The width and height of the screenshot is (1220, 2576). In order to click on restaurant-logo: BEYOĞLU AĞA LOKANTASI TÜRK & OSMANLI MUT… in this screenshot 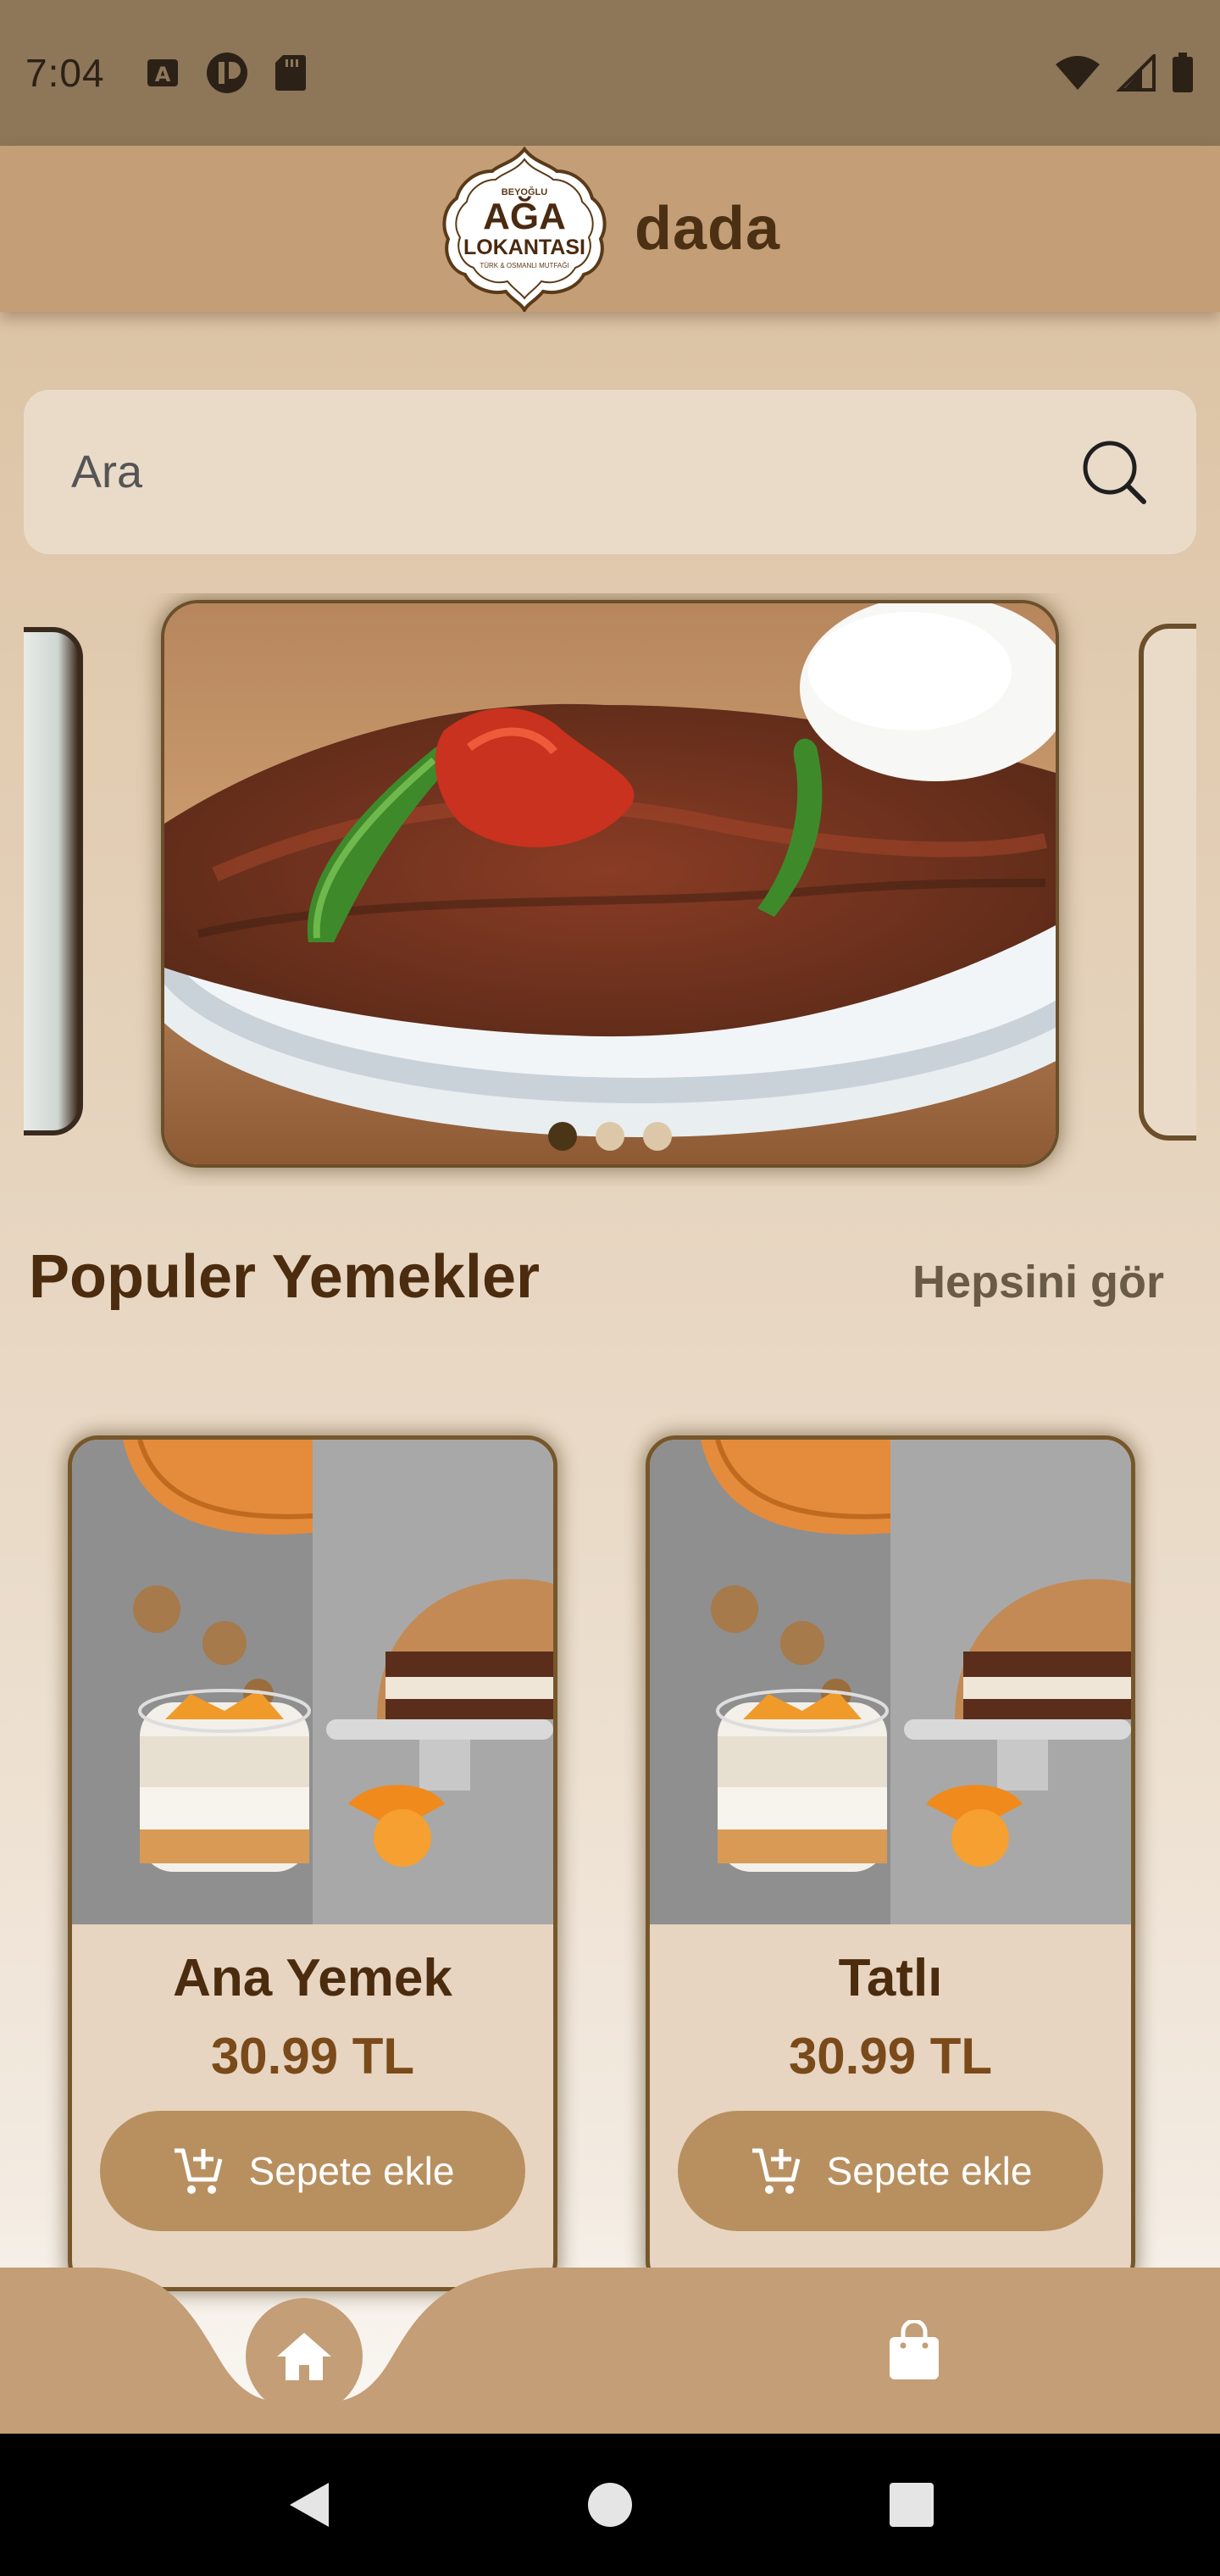, I will do `click(524, 229)`.